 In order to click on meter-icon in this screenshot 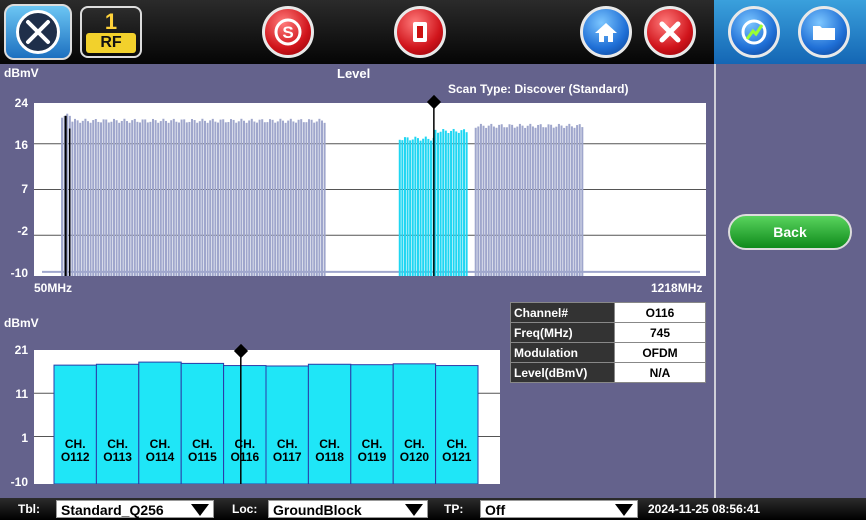, I will do `click(754, 32)`.